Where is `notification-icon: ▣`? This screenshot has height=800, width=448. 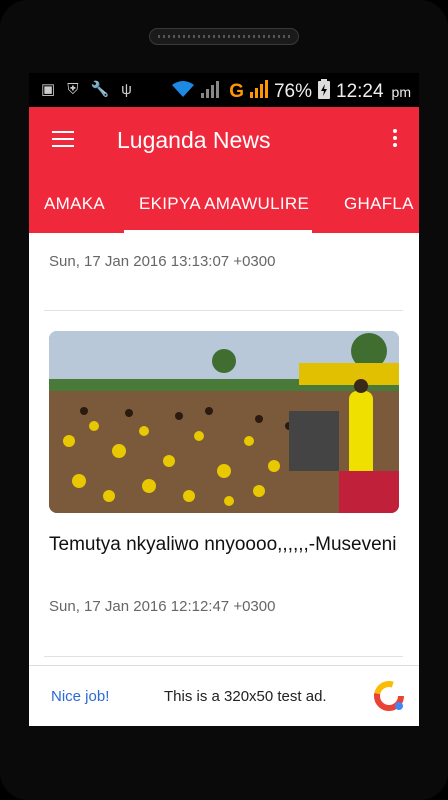 notification-icon: ▣ is located at coordinates (48, 89).